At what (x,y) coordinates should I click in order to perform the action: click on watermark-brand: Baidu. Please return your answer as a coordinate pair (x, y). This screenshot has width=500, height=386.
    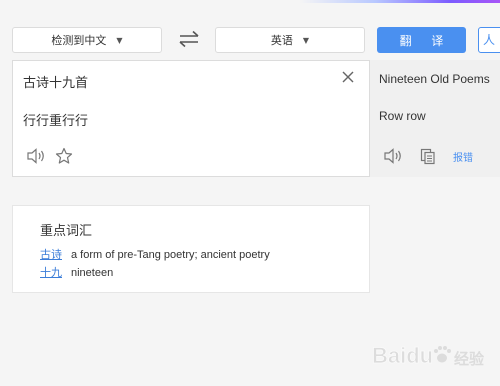
    Looking at the image, I should click on (402, 355).